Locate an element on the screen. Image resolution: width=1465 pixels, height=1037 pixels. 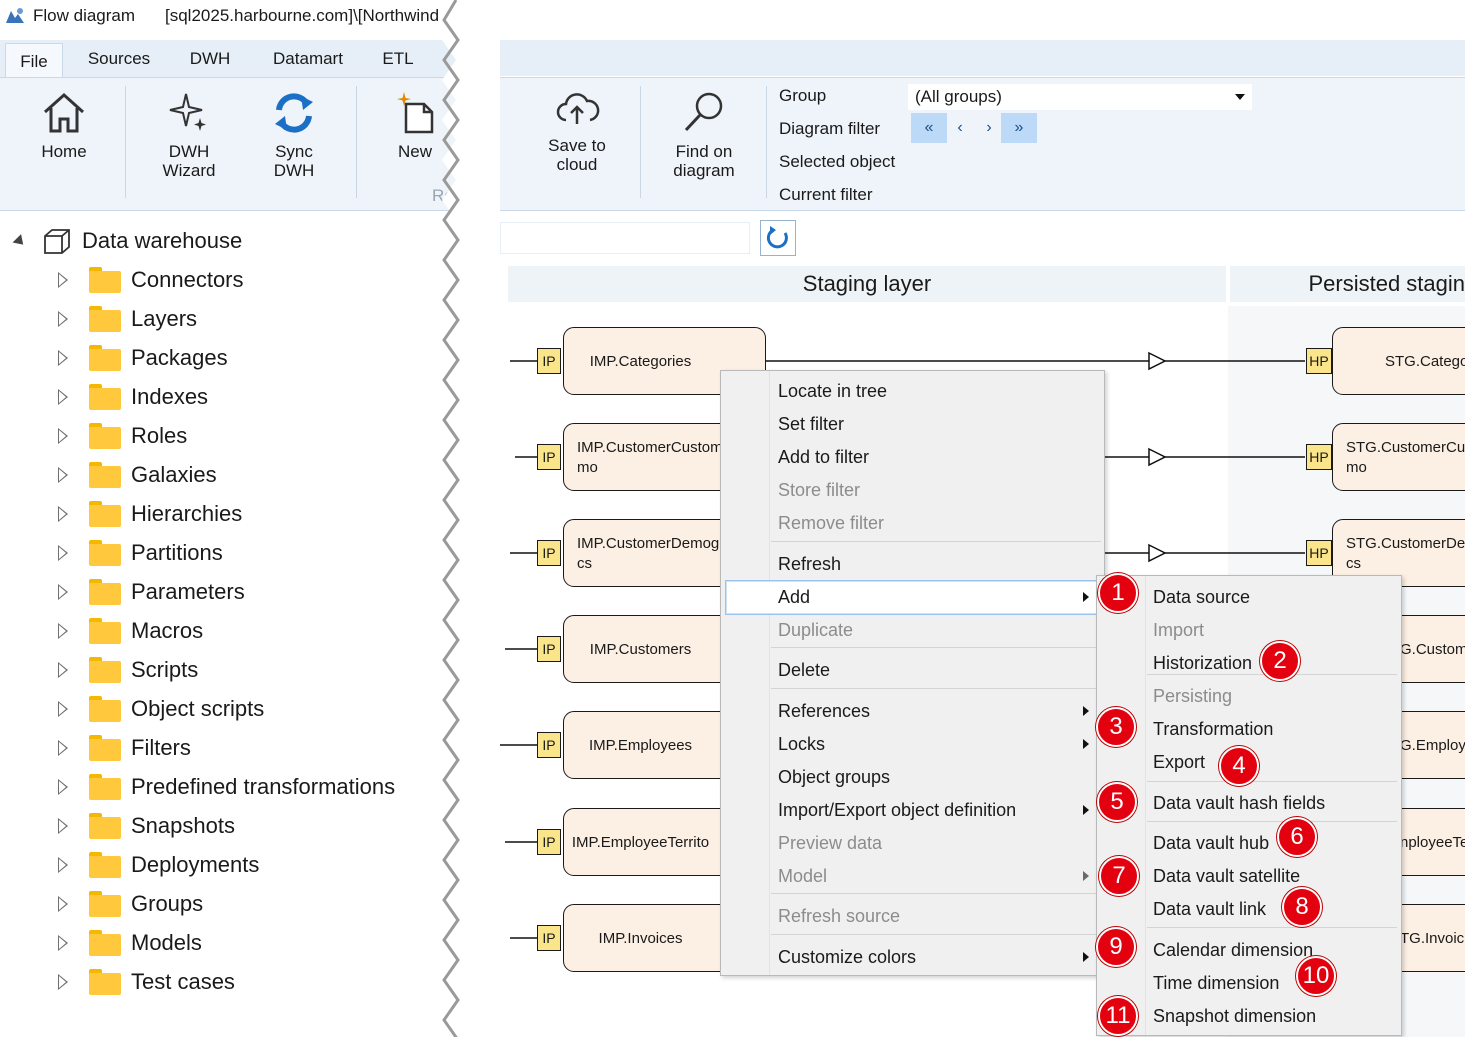
context-menu-item: Duplicate is located at coordinates (912, 630).